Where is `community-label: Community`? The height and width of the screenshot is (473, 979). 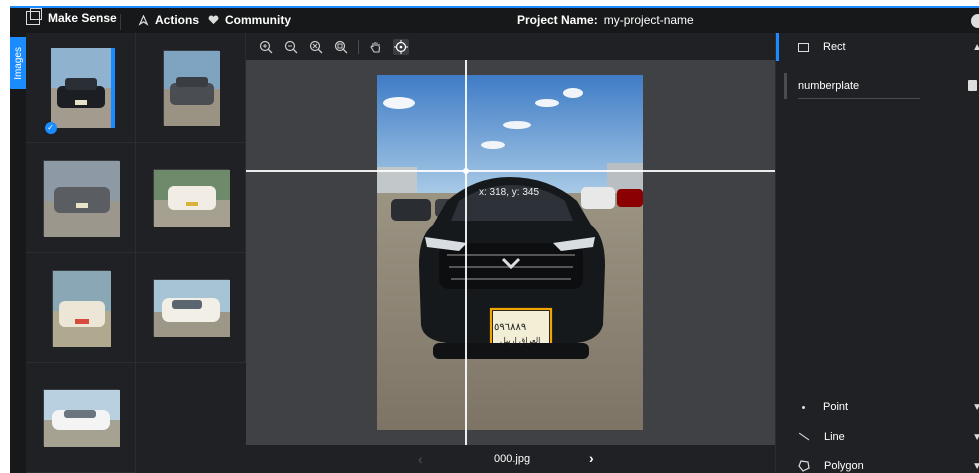
community-label: Community is located at coordinates (258, 20).